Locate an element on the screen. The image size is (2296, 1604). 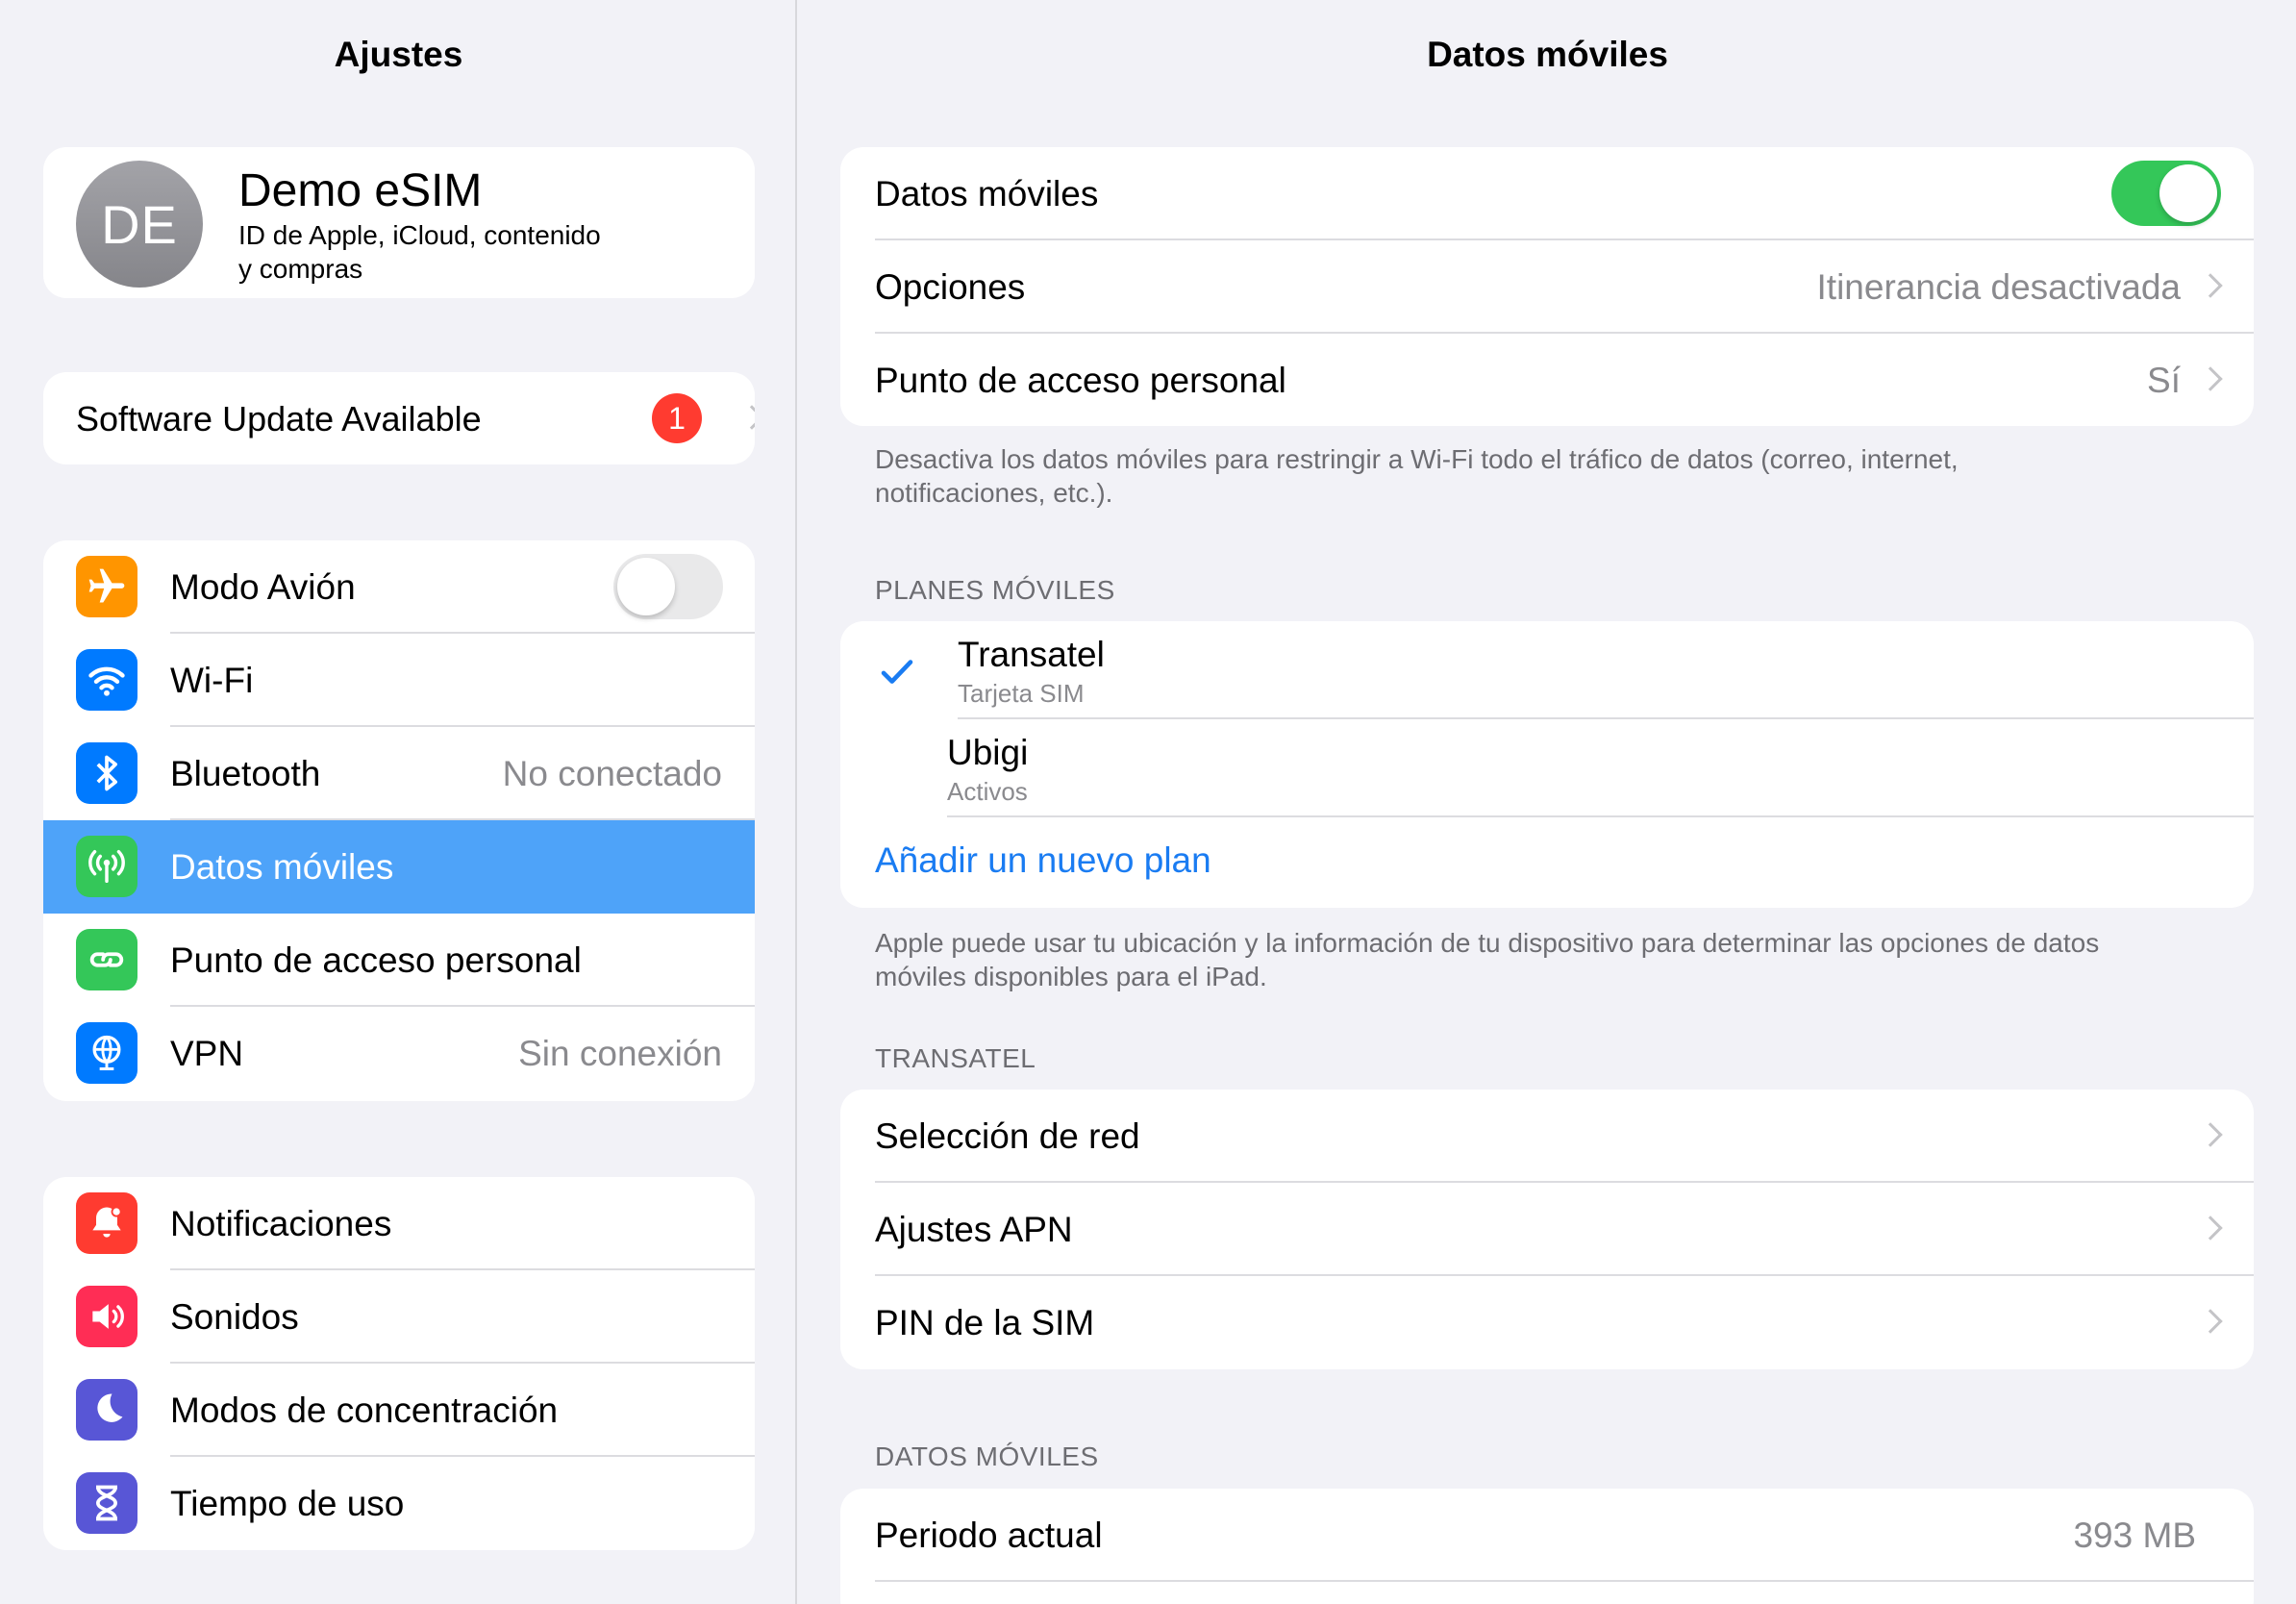
current-period-value: 393 MB is located at coordinates (2134, 1535).